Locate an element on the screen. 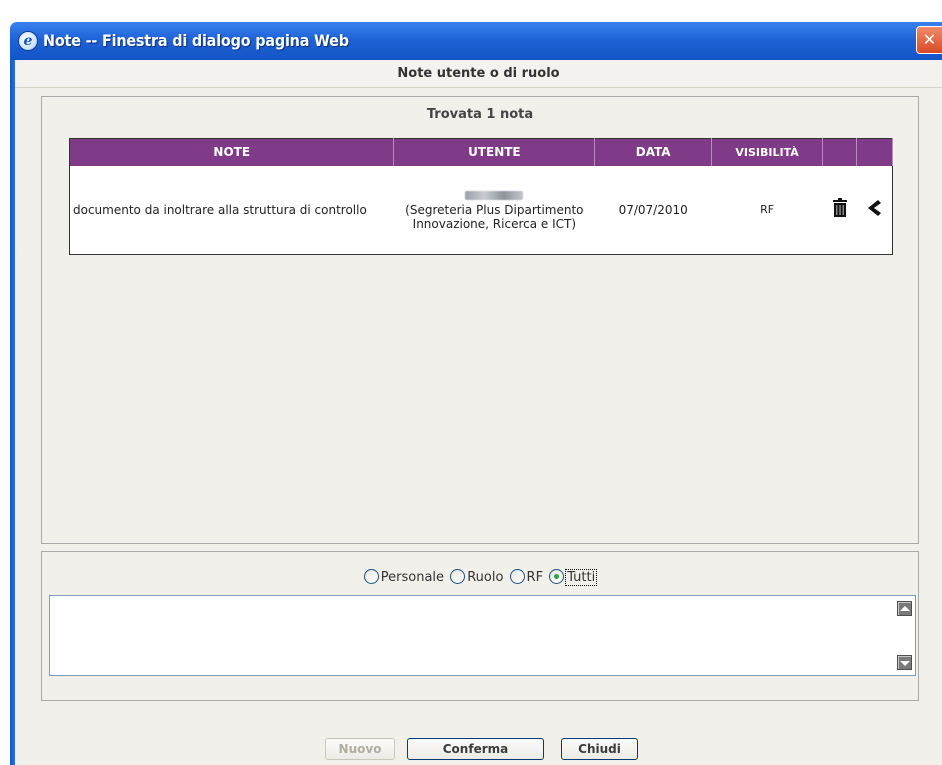 Image resolution: width=942 pixels, height=765 pixels. column-header-delete is located at coordinates (839, 152).